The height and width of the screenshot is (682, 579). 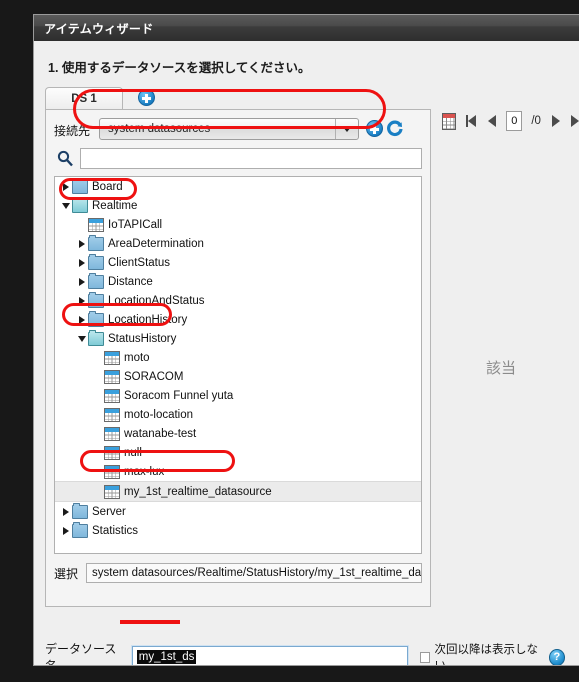 I want to click on selection-label: 選択, so click(x=66, y=573).